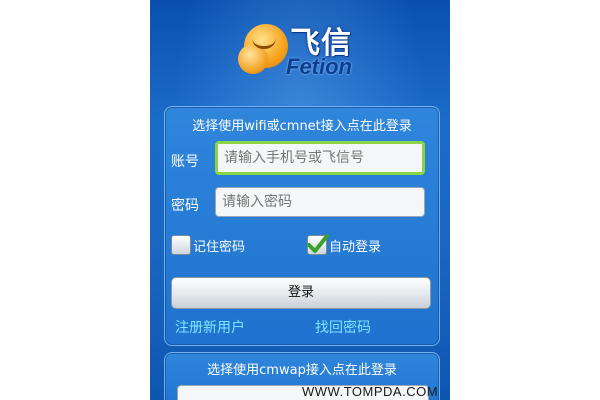 The image size is (600, 400). I want to click on auto-login-label: 自动登录, so click(355, 245).